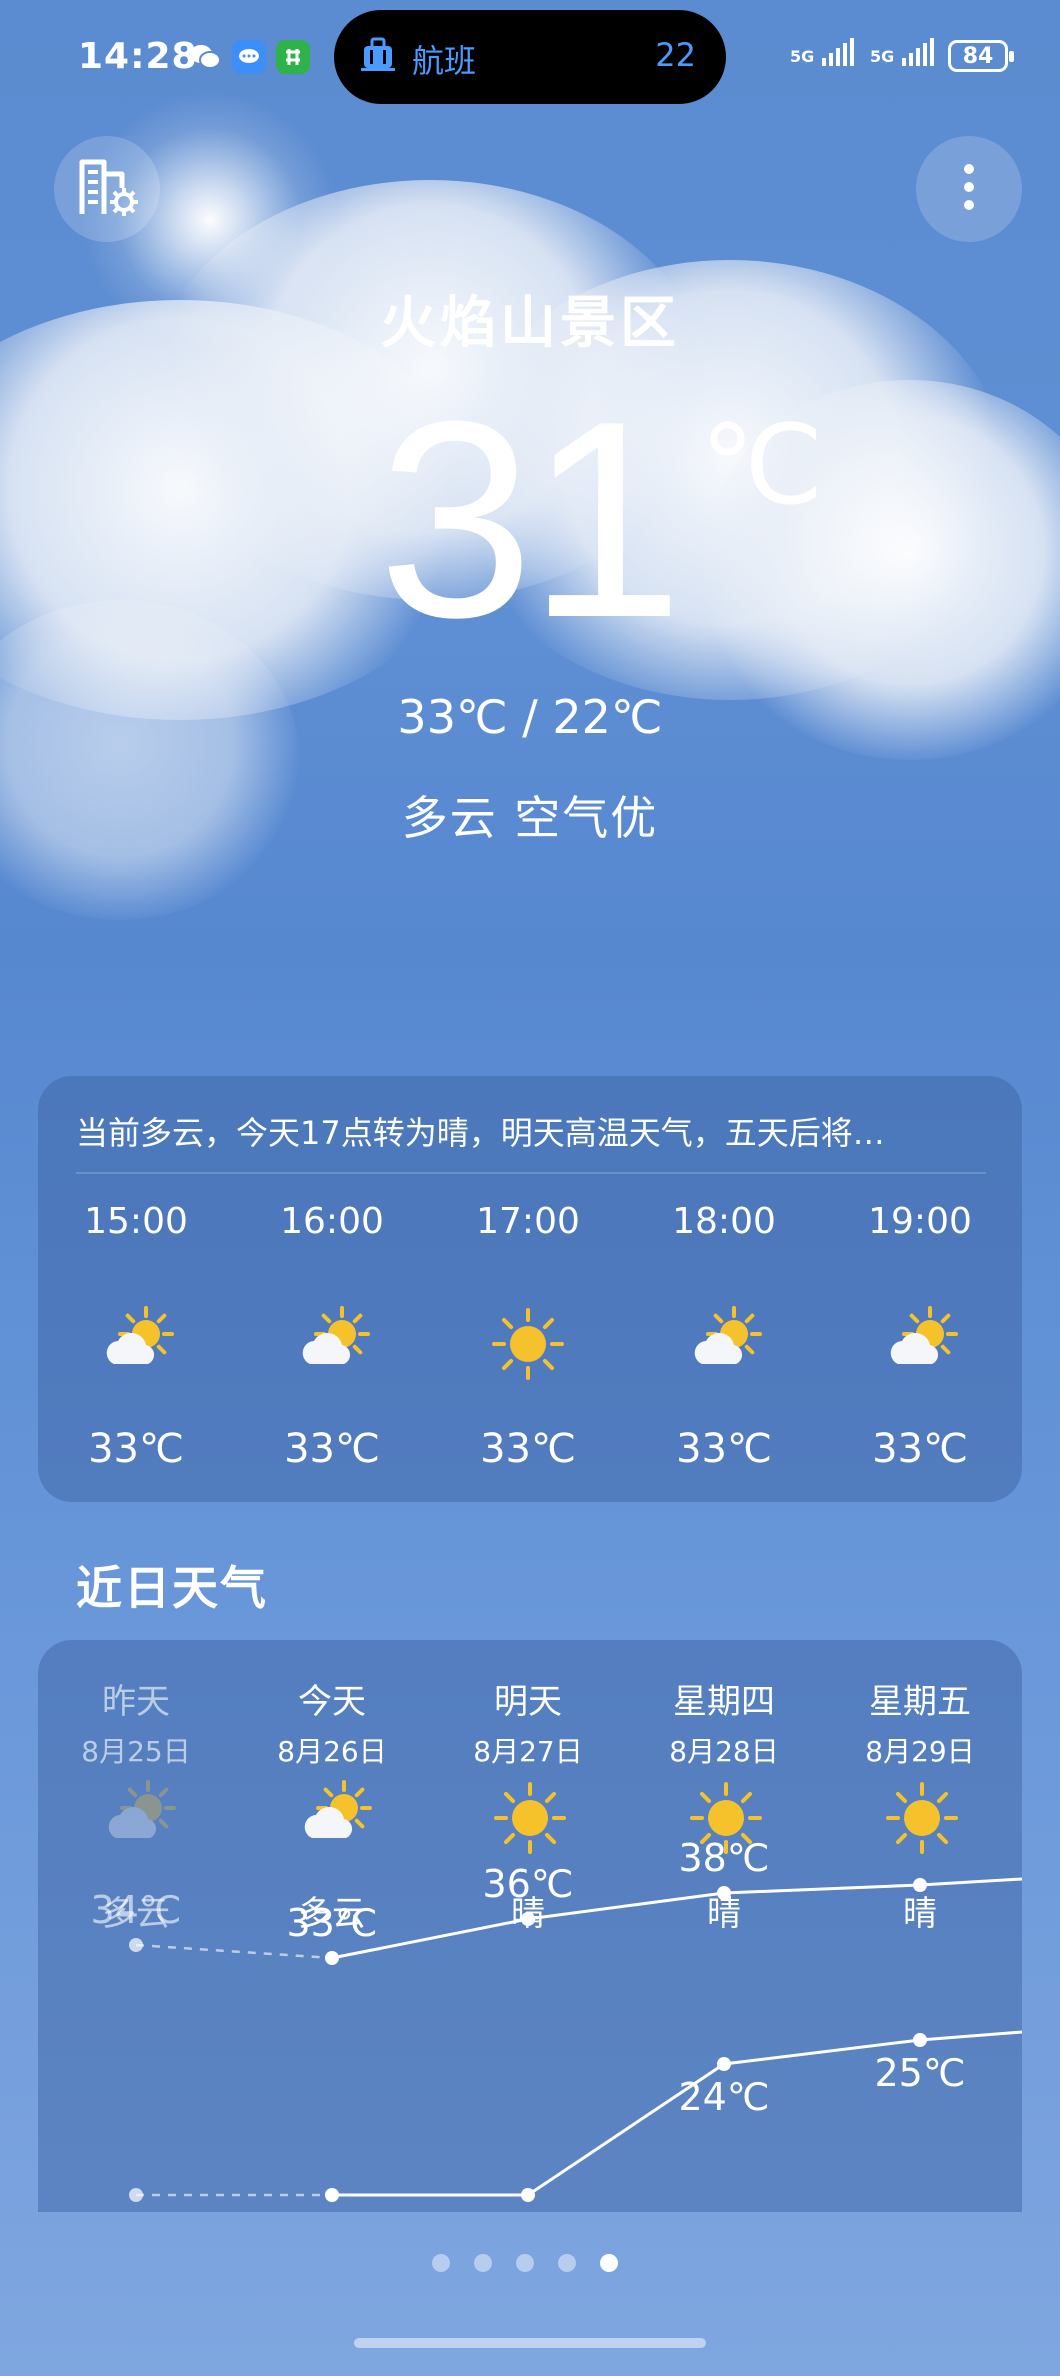  What do you see at coordinates (530, 57) in the screenshot?
I see `flight-live-activity: 航班 22` at bounding box center [530, 57].